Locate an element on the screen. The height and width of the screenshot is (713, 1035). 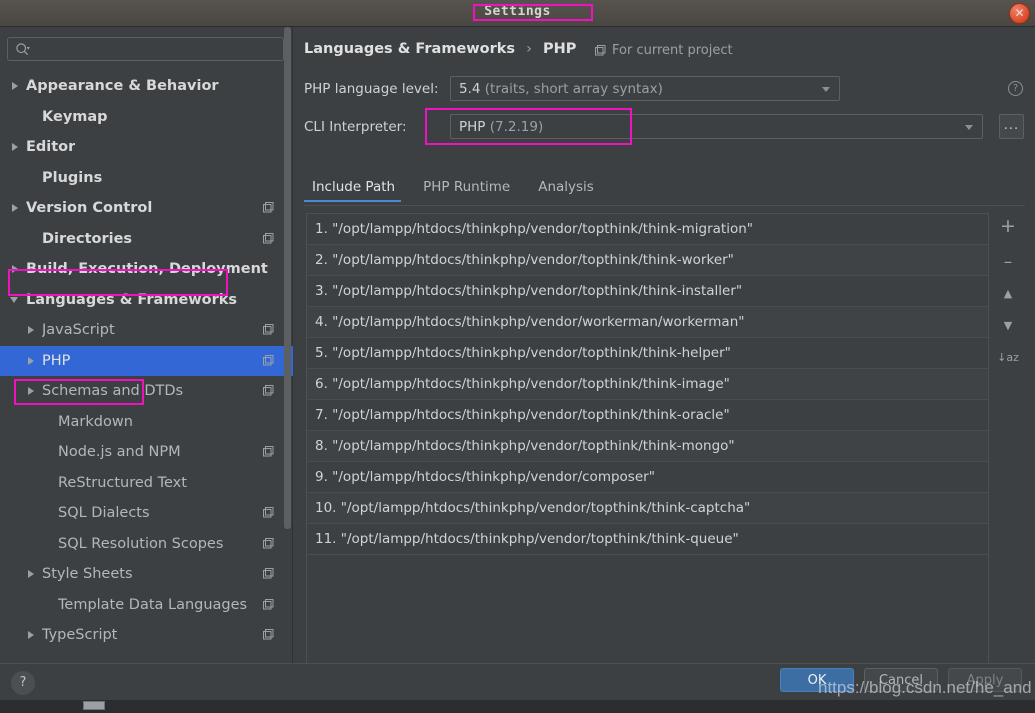
sidebar-item-schemas-and-dtds: Schemas and DTDs is located at coordinates (146, 391).